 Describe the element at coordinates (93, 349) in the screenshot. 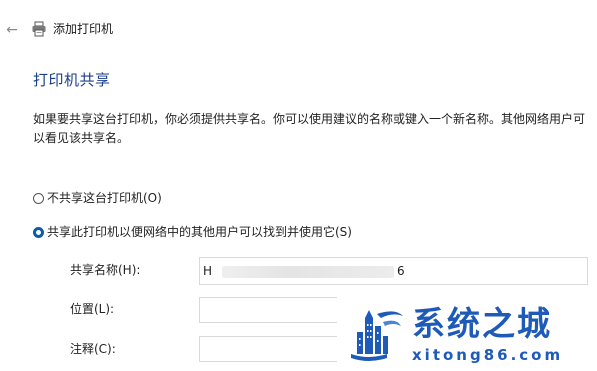

I see `comment-label: 注释(C):` at that location.